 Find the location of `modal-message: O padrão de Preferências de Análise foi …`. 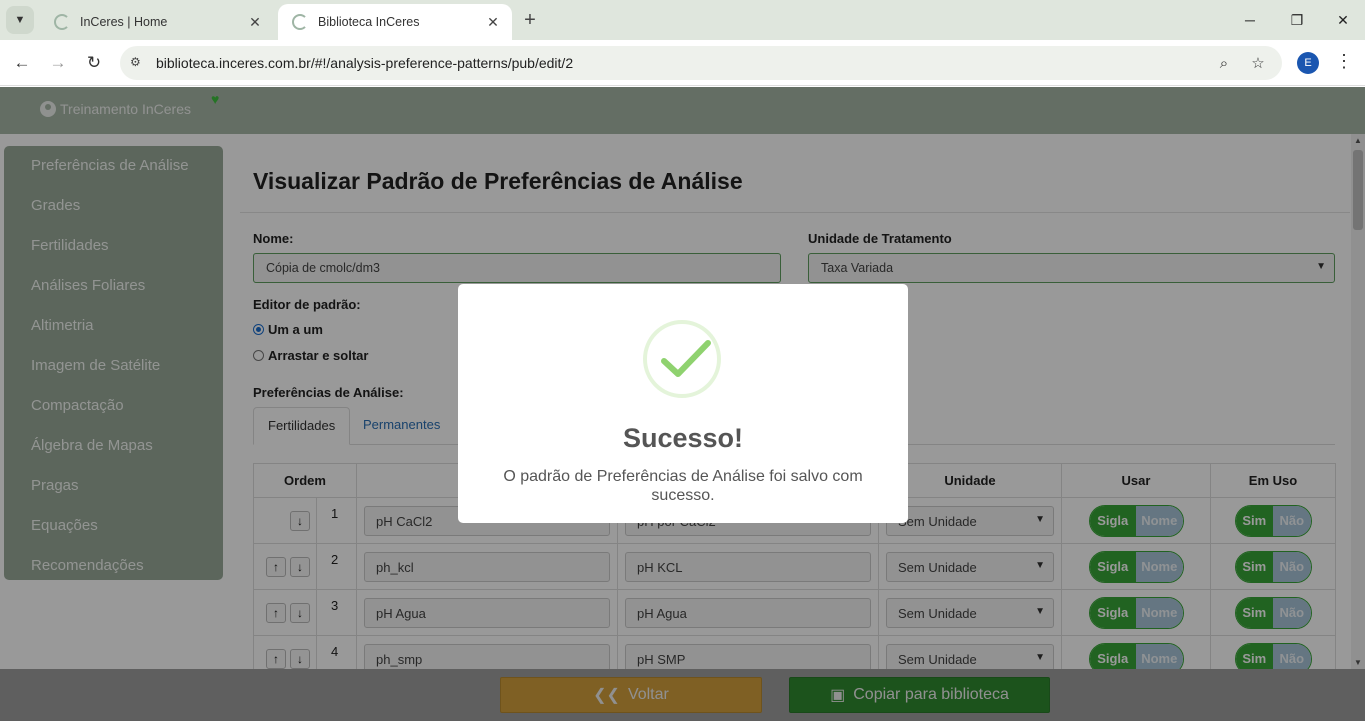

modal-message: O padrão de Preferências de Análise foi … is located at coordinates (683, 486).